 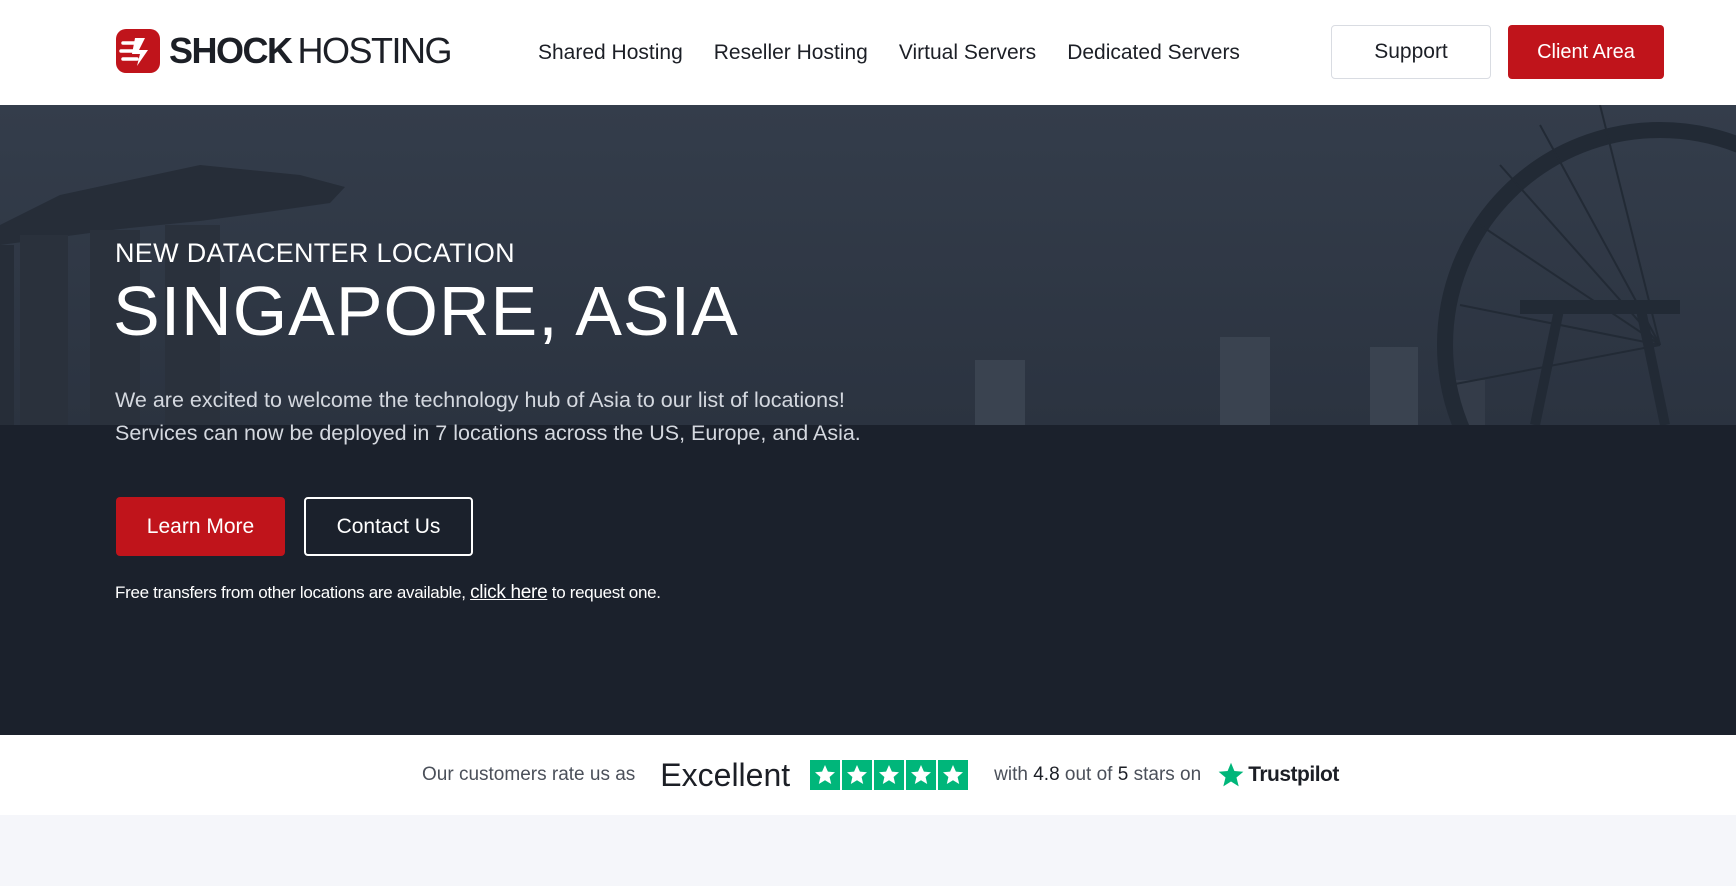 What do you see at coordinates (791, 53) in the screenshot?
I see `nav-reseller-hosting: Reseller Hosting` at bounding box center [791, 53].